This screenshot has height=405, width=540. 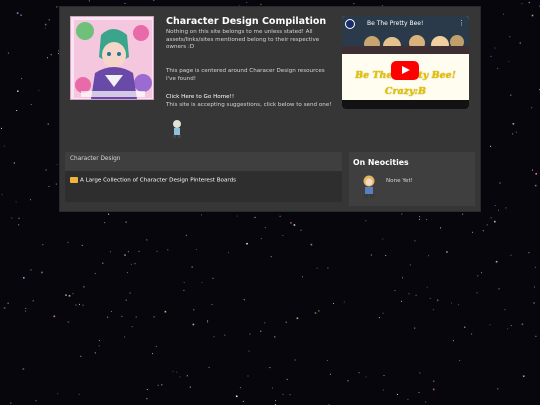 What do you see at coordinates (350, 24) in the screenshot?
I see `channel-avatar` at bounding box center [350, 24].